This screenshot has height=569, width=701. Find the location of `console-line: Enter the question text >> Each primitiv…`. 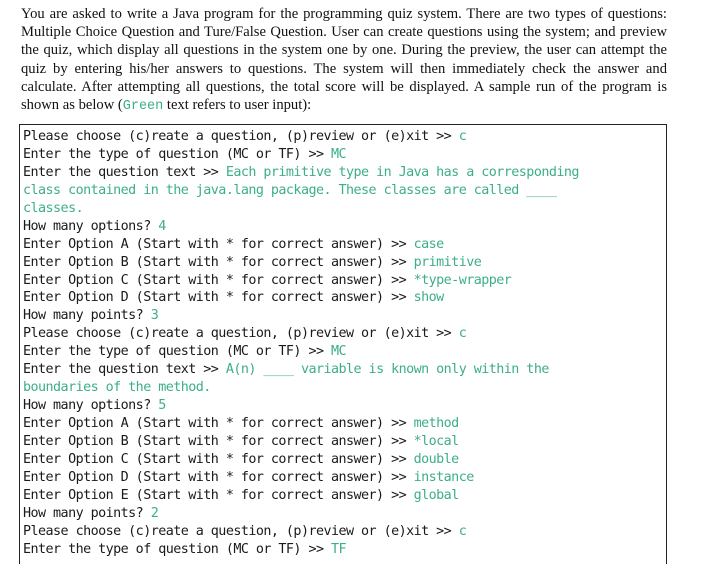

console-line: Enter the question text >> Each primitiv… is located at coordinates (301, 173).